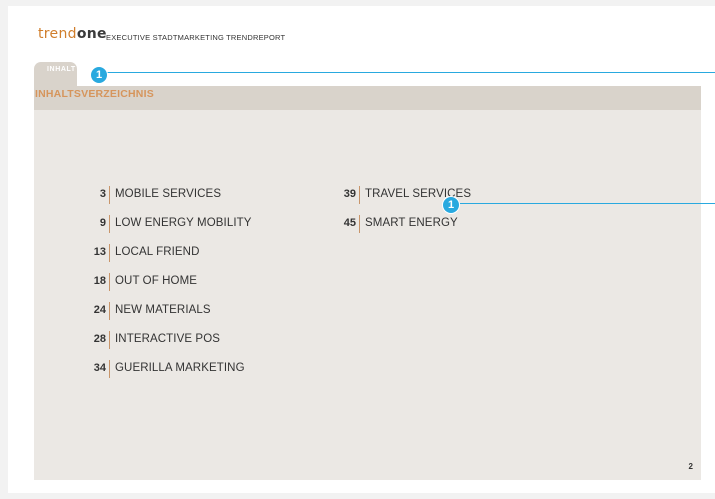  Describe the element at coordinates (168, 339) in the screenshot. I see `toc-label: INTERACTIVE POS` at that location.